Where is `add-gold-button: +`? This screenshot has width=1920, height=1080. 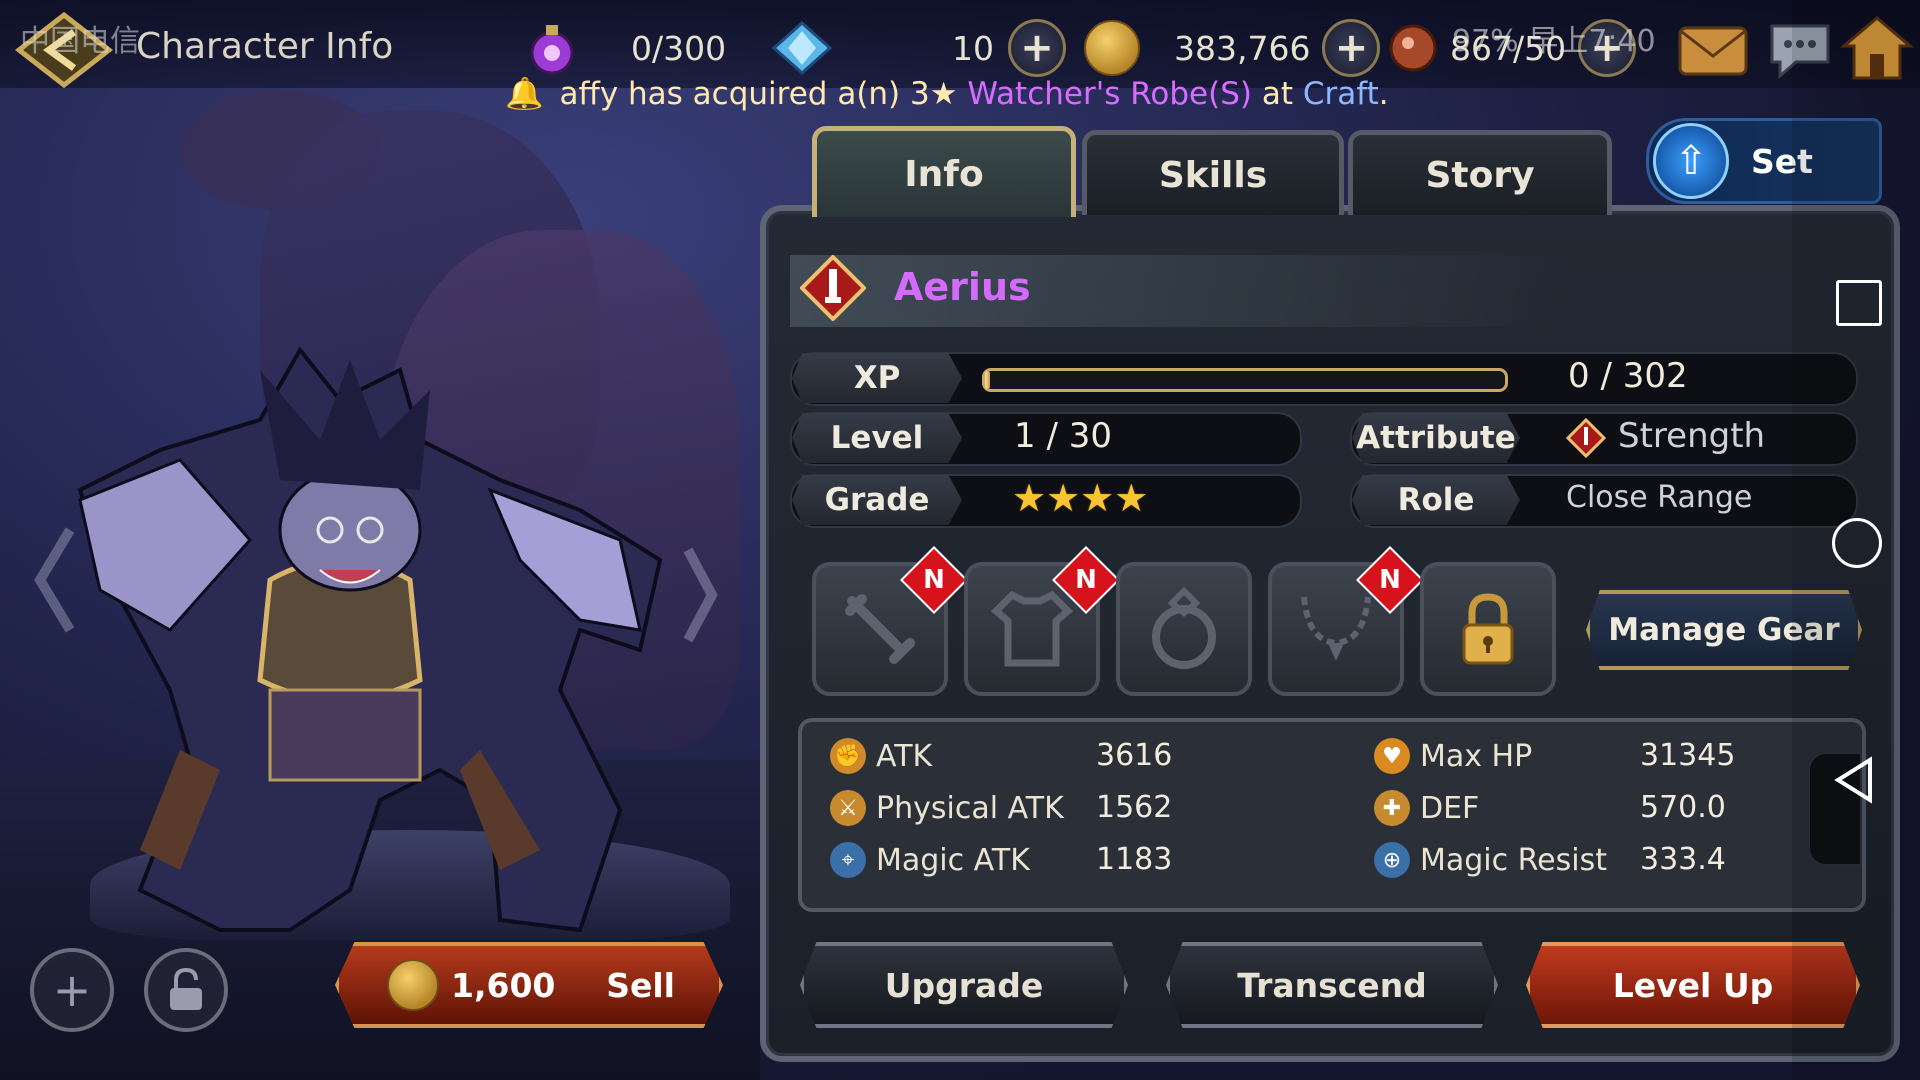
add-gold-button: + is located at coordinates (1351, 48).